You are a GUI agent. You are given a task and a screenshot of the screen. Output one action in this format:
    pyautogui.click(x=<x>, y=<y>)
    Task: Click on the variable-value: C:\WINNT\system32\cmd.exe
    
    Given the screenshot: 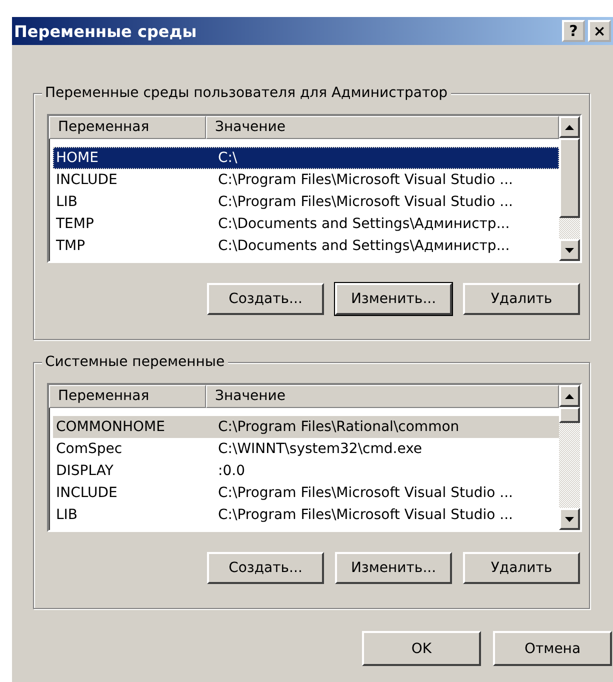 What is the action you would take?
    pyautogui.click(x=320, y=449)
    